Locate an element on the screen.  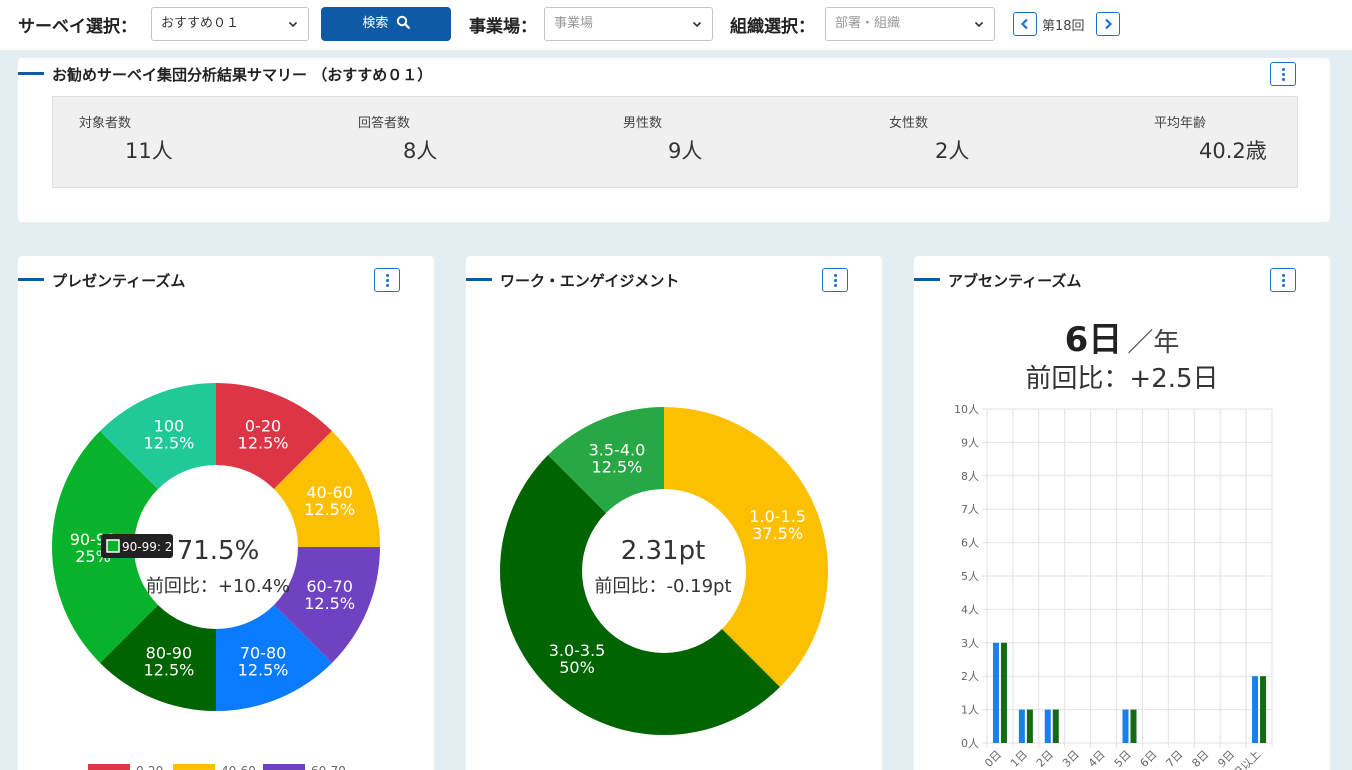
y-tick-label: 3人 is located at coordinates (970, 643).